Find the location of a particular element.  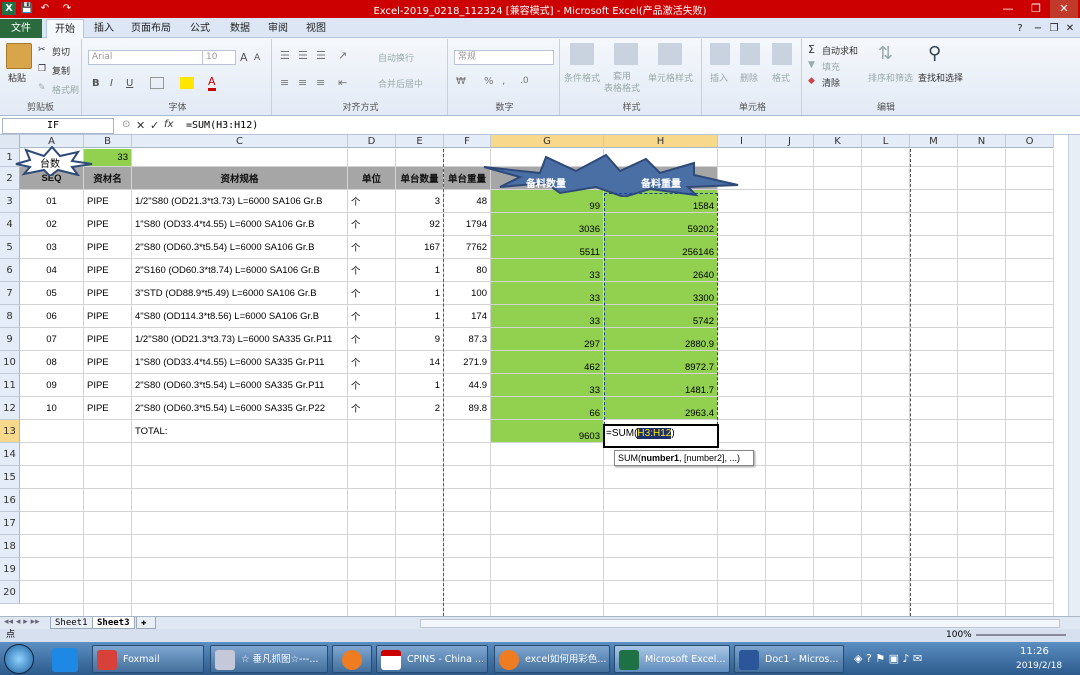

weight-cell: 7762 is located at coordinates (467, 247).